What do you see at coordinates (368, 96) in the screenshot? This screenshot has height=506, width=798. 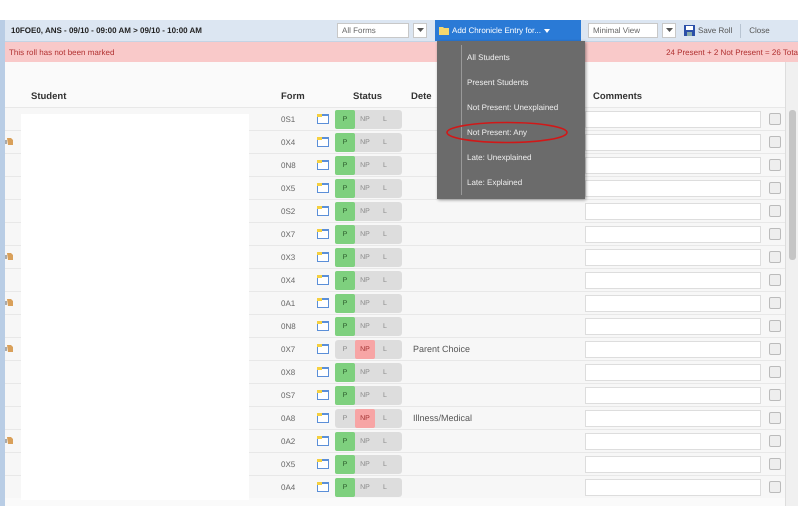 I see `column-header: Status` at bounding box center [368, 96].